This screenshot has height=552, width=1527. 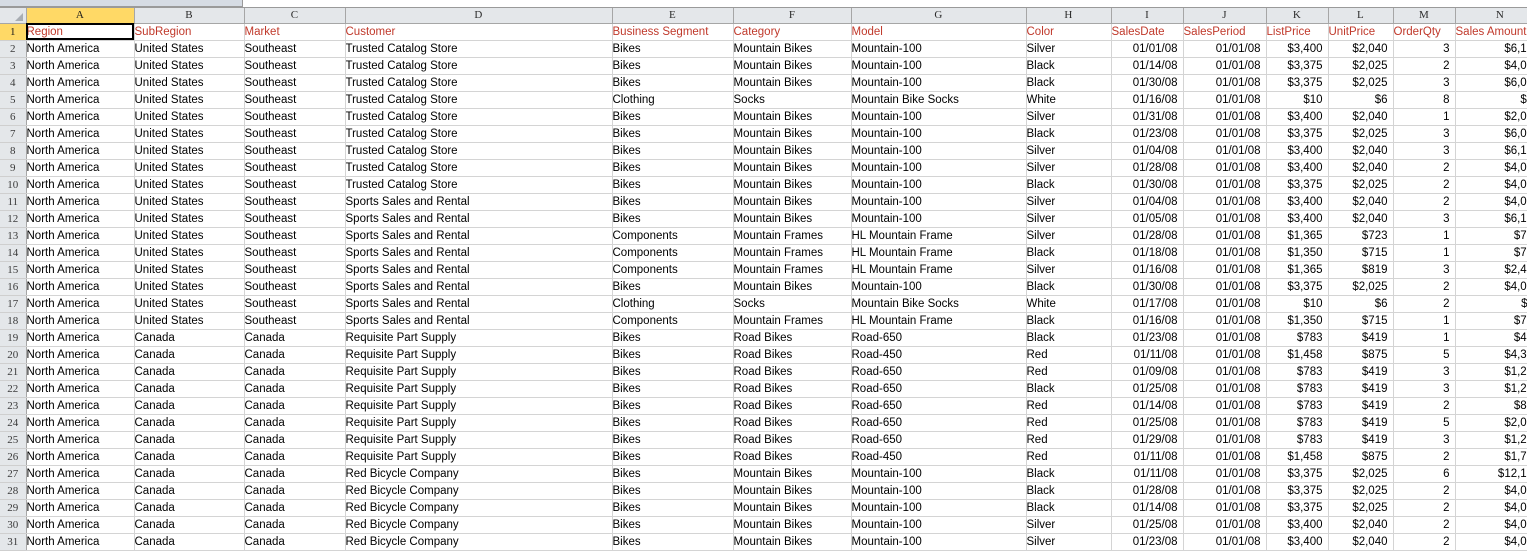 I want to click on cell-G22: Road-650, so click(x=939, y=389).